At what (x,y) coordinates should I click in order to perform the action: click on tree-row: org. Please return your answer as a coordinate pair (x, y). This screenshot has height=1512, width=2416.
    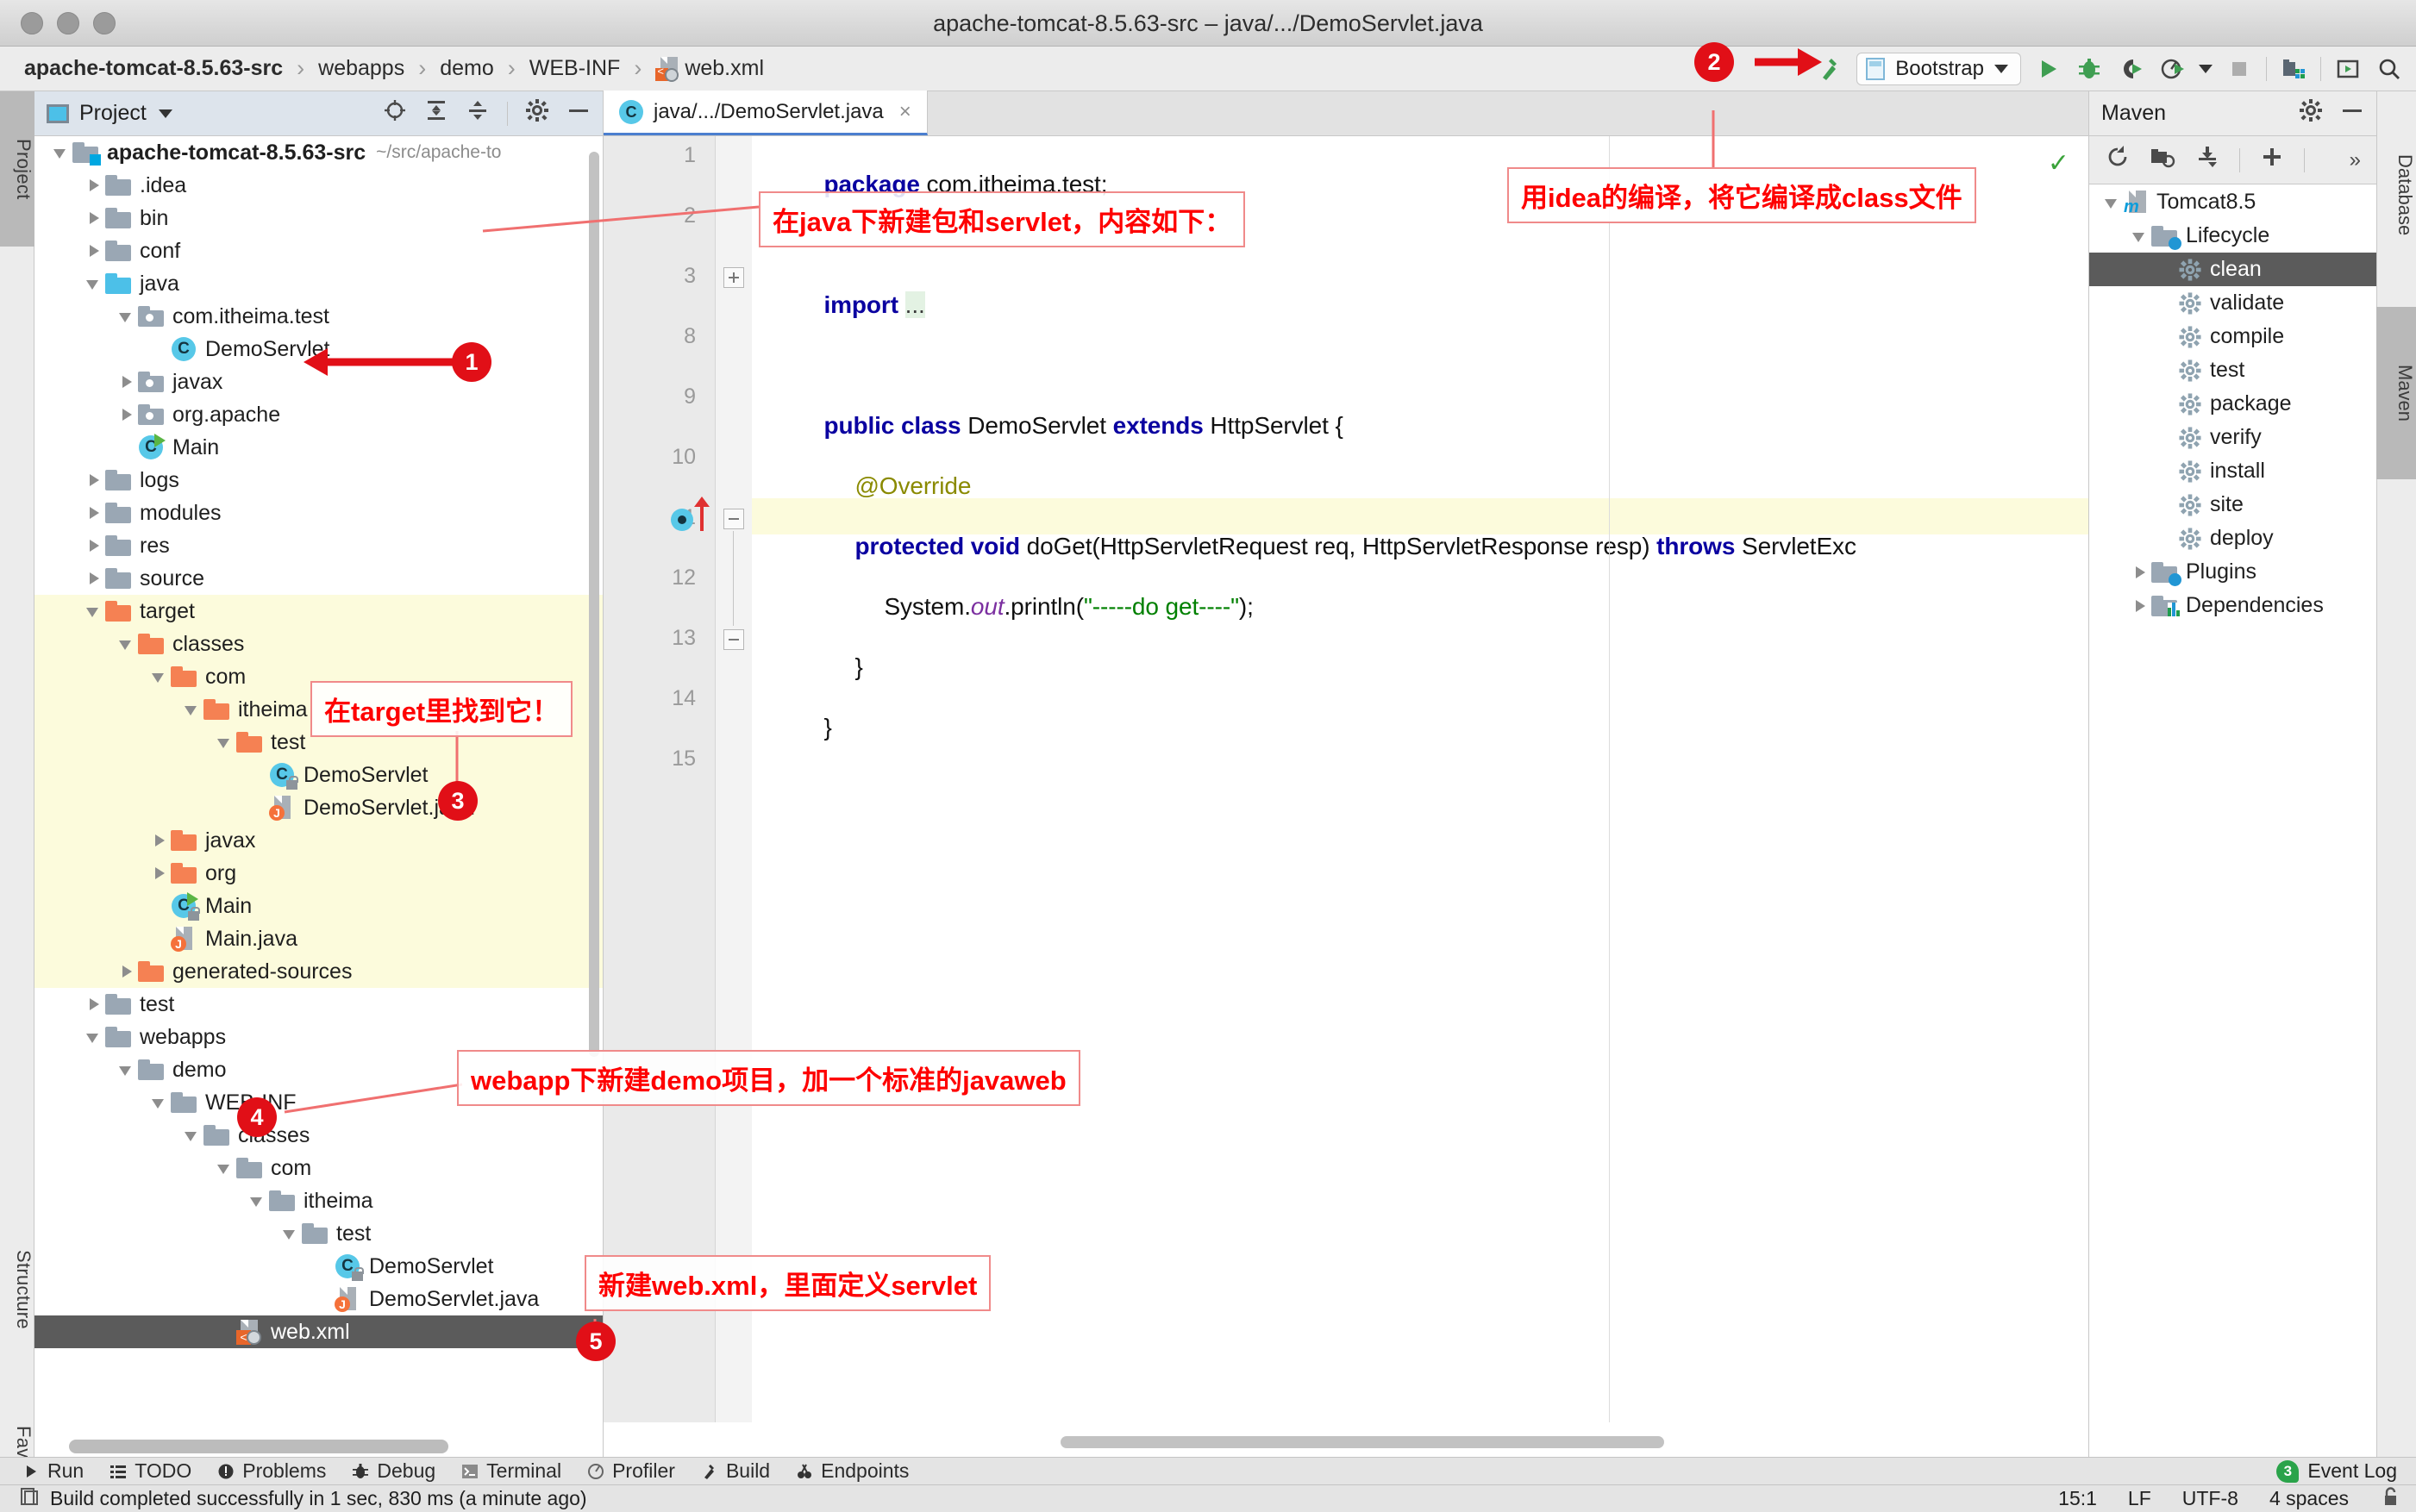
    Looking at the image, I should click on (318, 873).